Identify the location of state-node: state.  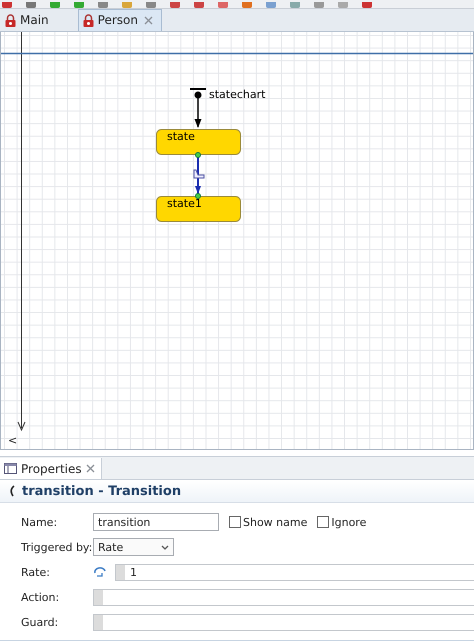
(198, 141).